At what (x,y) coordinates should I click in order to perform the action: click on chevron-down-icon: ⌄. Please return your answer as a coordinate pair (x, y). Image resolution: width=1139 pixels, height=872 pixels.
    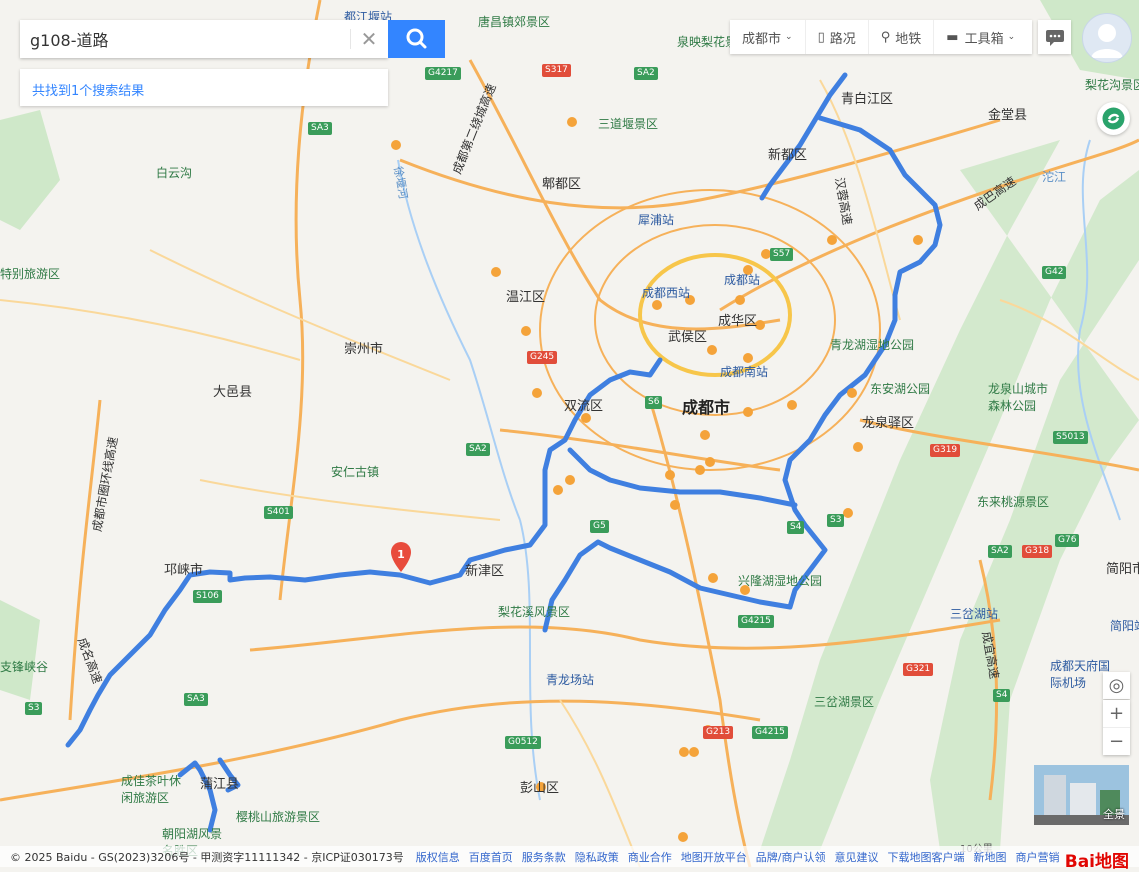
    Looking at the image, I should click on (1011, 37).